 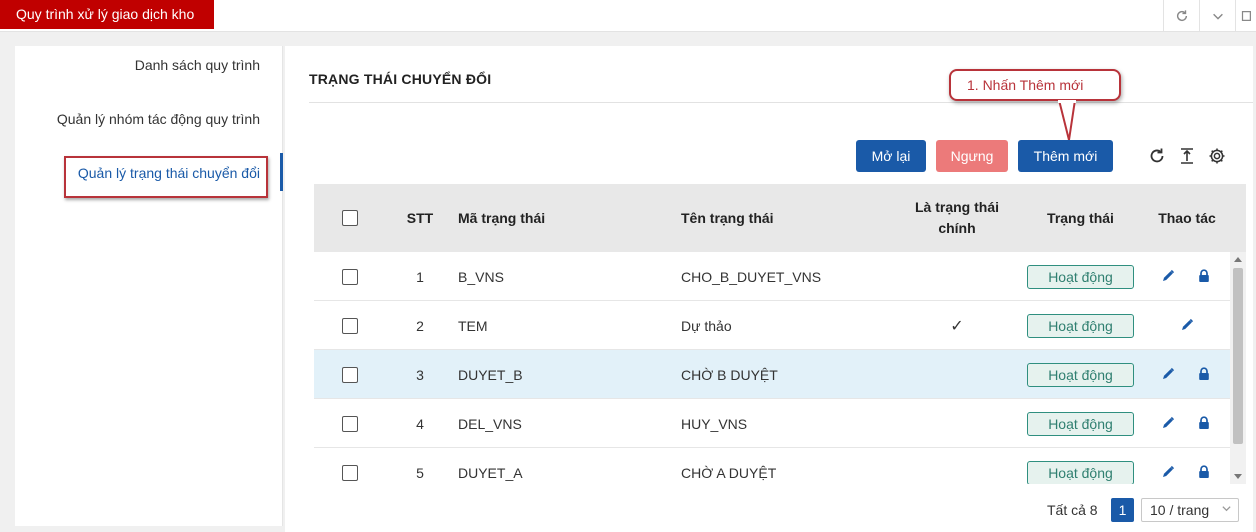 I want to click on sidebar-item-process-list: Danh sách quy trình, so click(x=197, y=65).